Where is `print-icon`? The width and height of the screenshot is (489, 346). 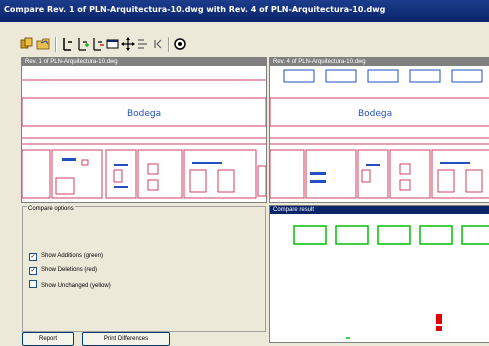
print-icon is located at coordinates (180, 44).